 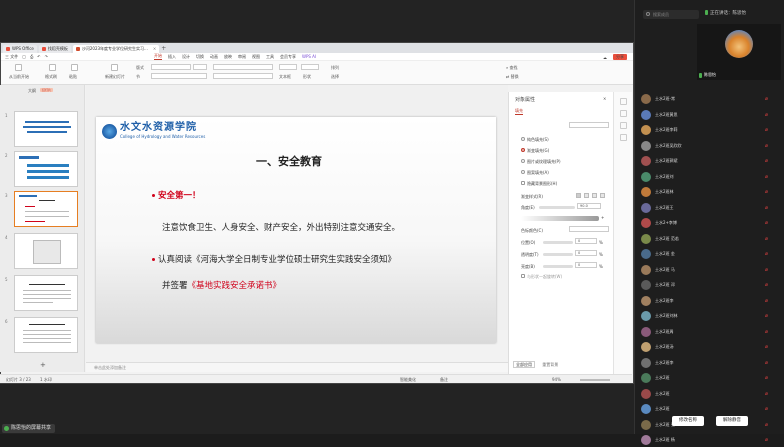 What do you see at coordinates (711, 146) in the screenshot?
I see `participant-item: 土水2班吴欣欣 ⌀` at bounding box center [711, 146].